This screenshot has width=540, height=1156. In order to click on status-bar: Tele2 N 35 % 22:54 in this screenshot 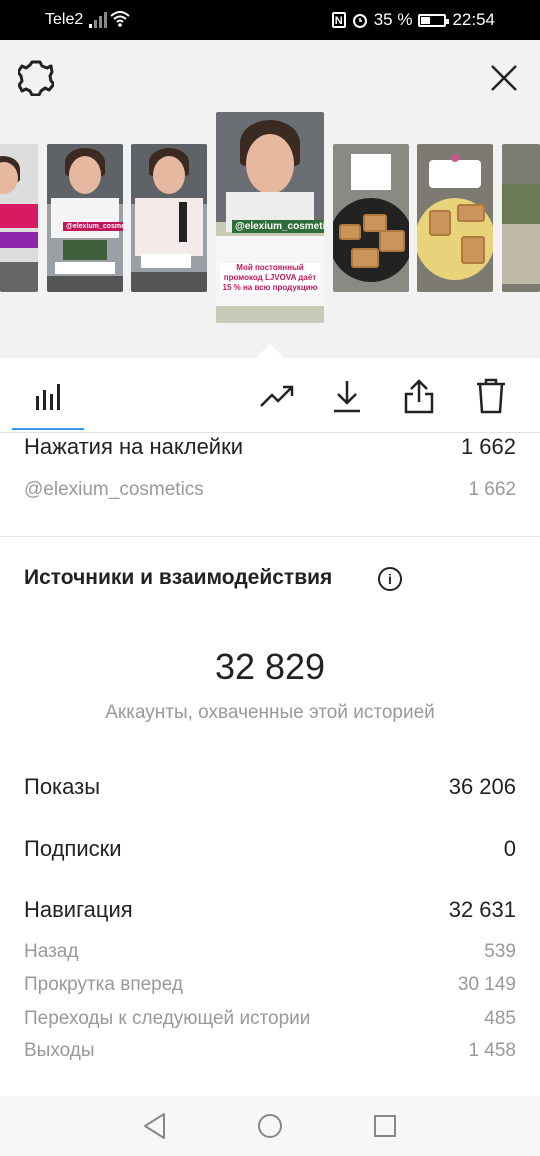, I will do `click(270, 20)`.